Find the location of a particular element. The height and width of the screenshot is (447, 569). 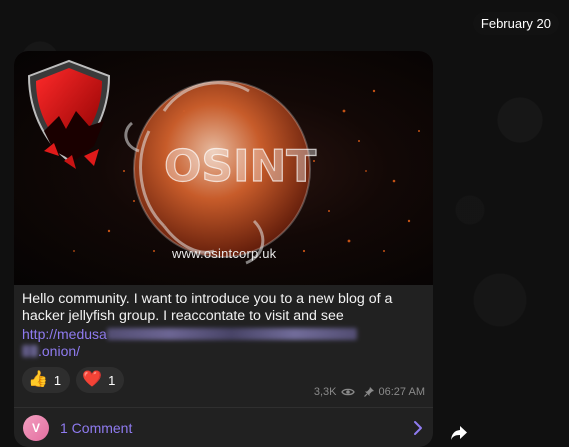

comments-label: 1 Comment is located at coordinates (96, 428).